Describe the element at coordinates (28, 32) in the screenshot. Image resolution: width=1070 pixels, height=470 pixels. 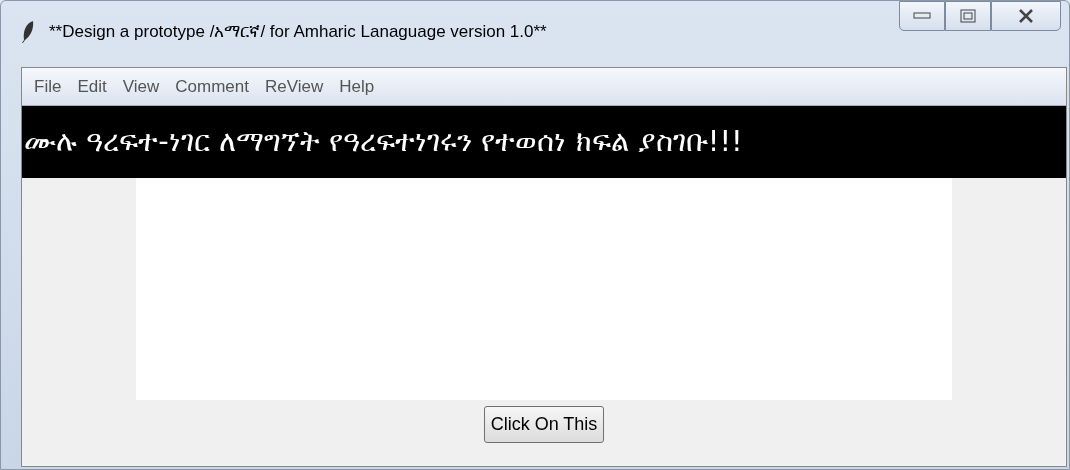
I see `feather-icon` at that location.